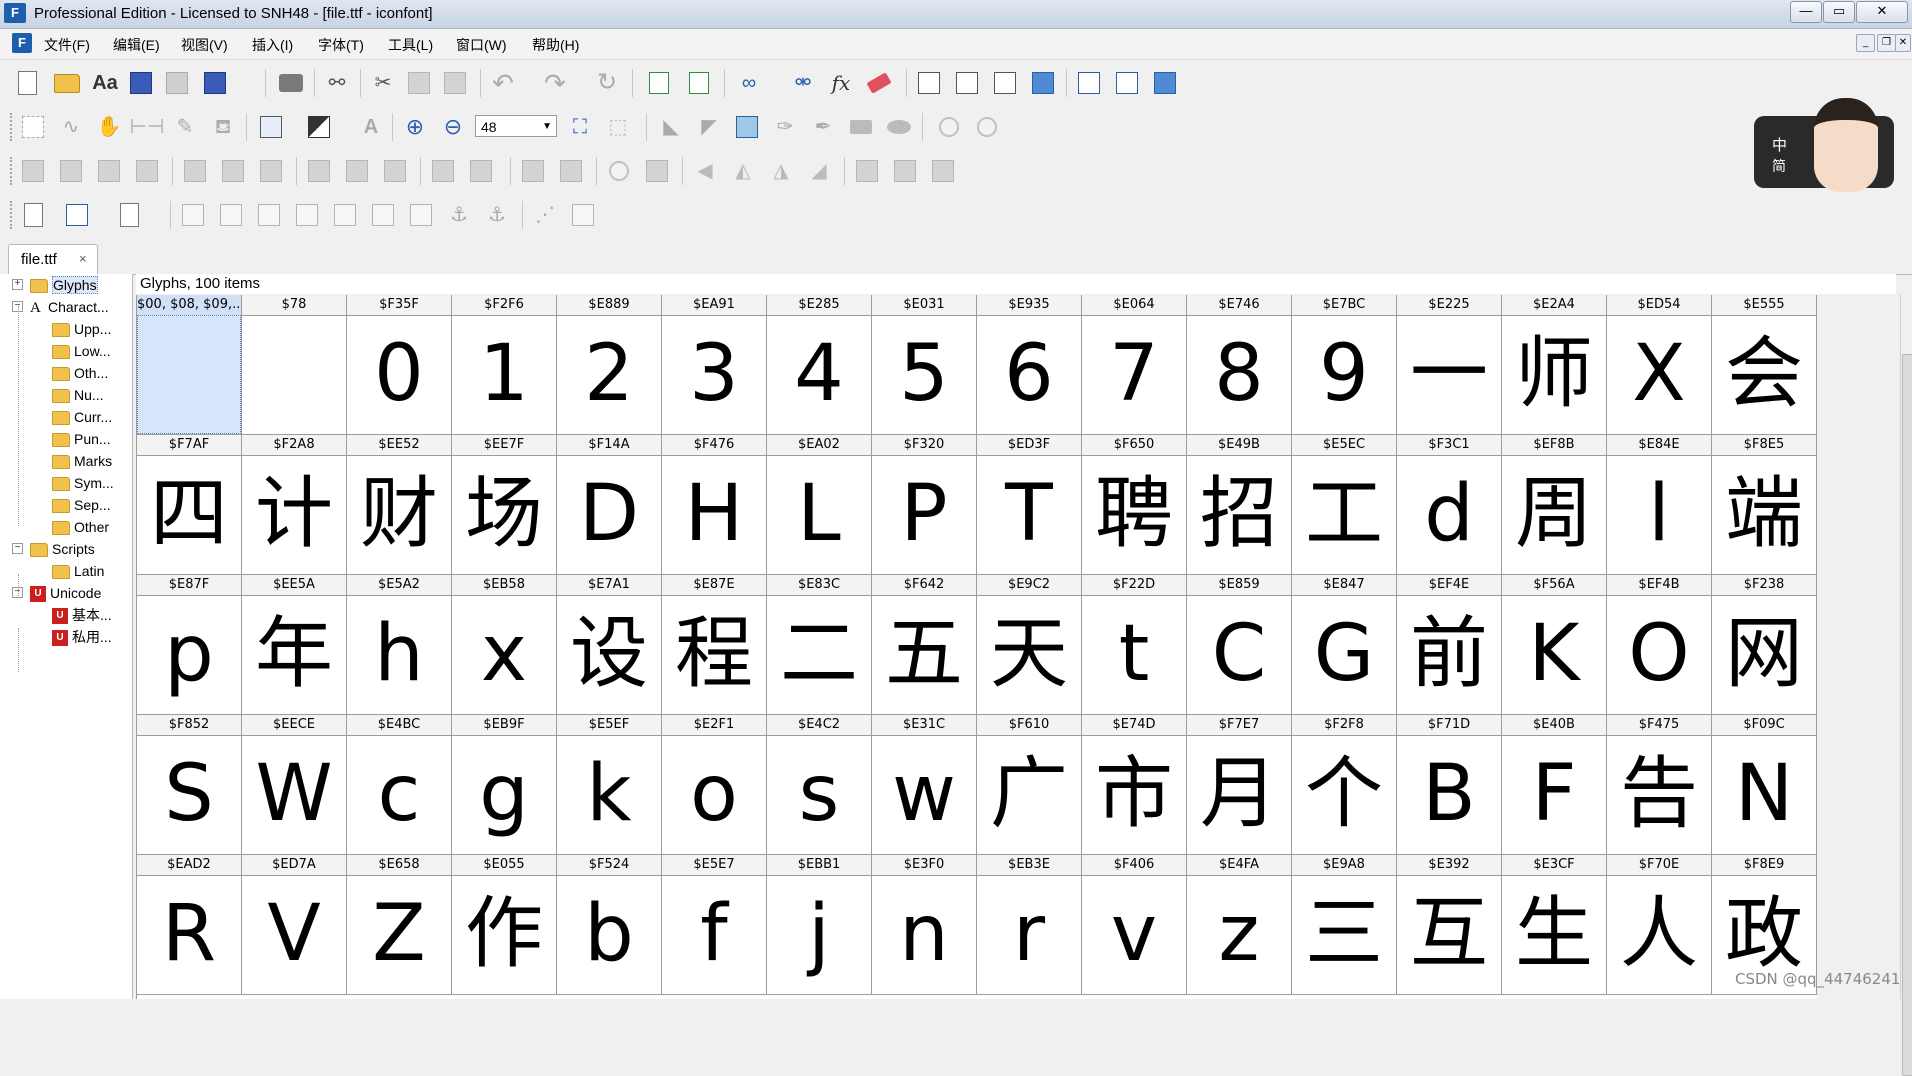 The image size is (1912, 1076). What do you see at coordinates (1239, 785) in the screenshot?
I see `glyph-cell: $F7E7 月` at bounding box center [1239, 785].